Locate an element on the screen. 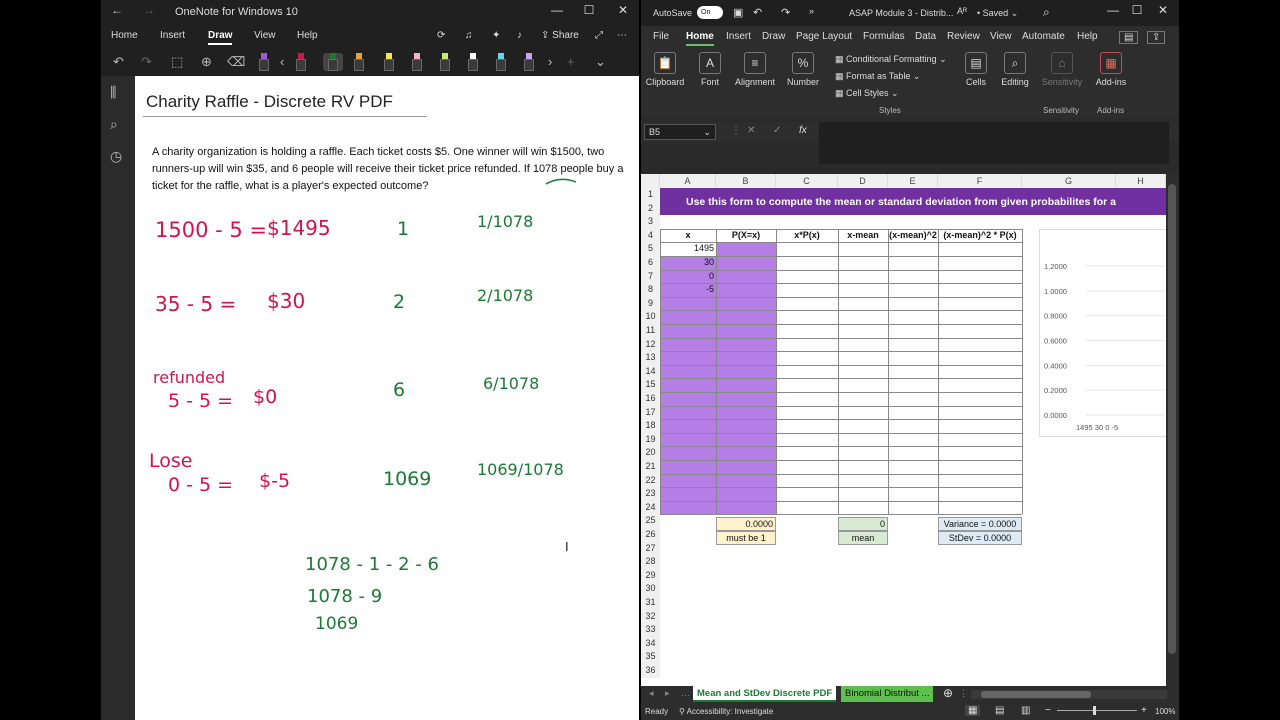 The height and width of the screenshot is (720, 1280). row-header: 29 is located at coordinates (650, 575).